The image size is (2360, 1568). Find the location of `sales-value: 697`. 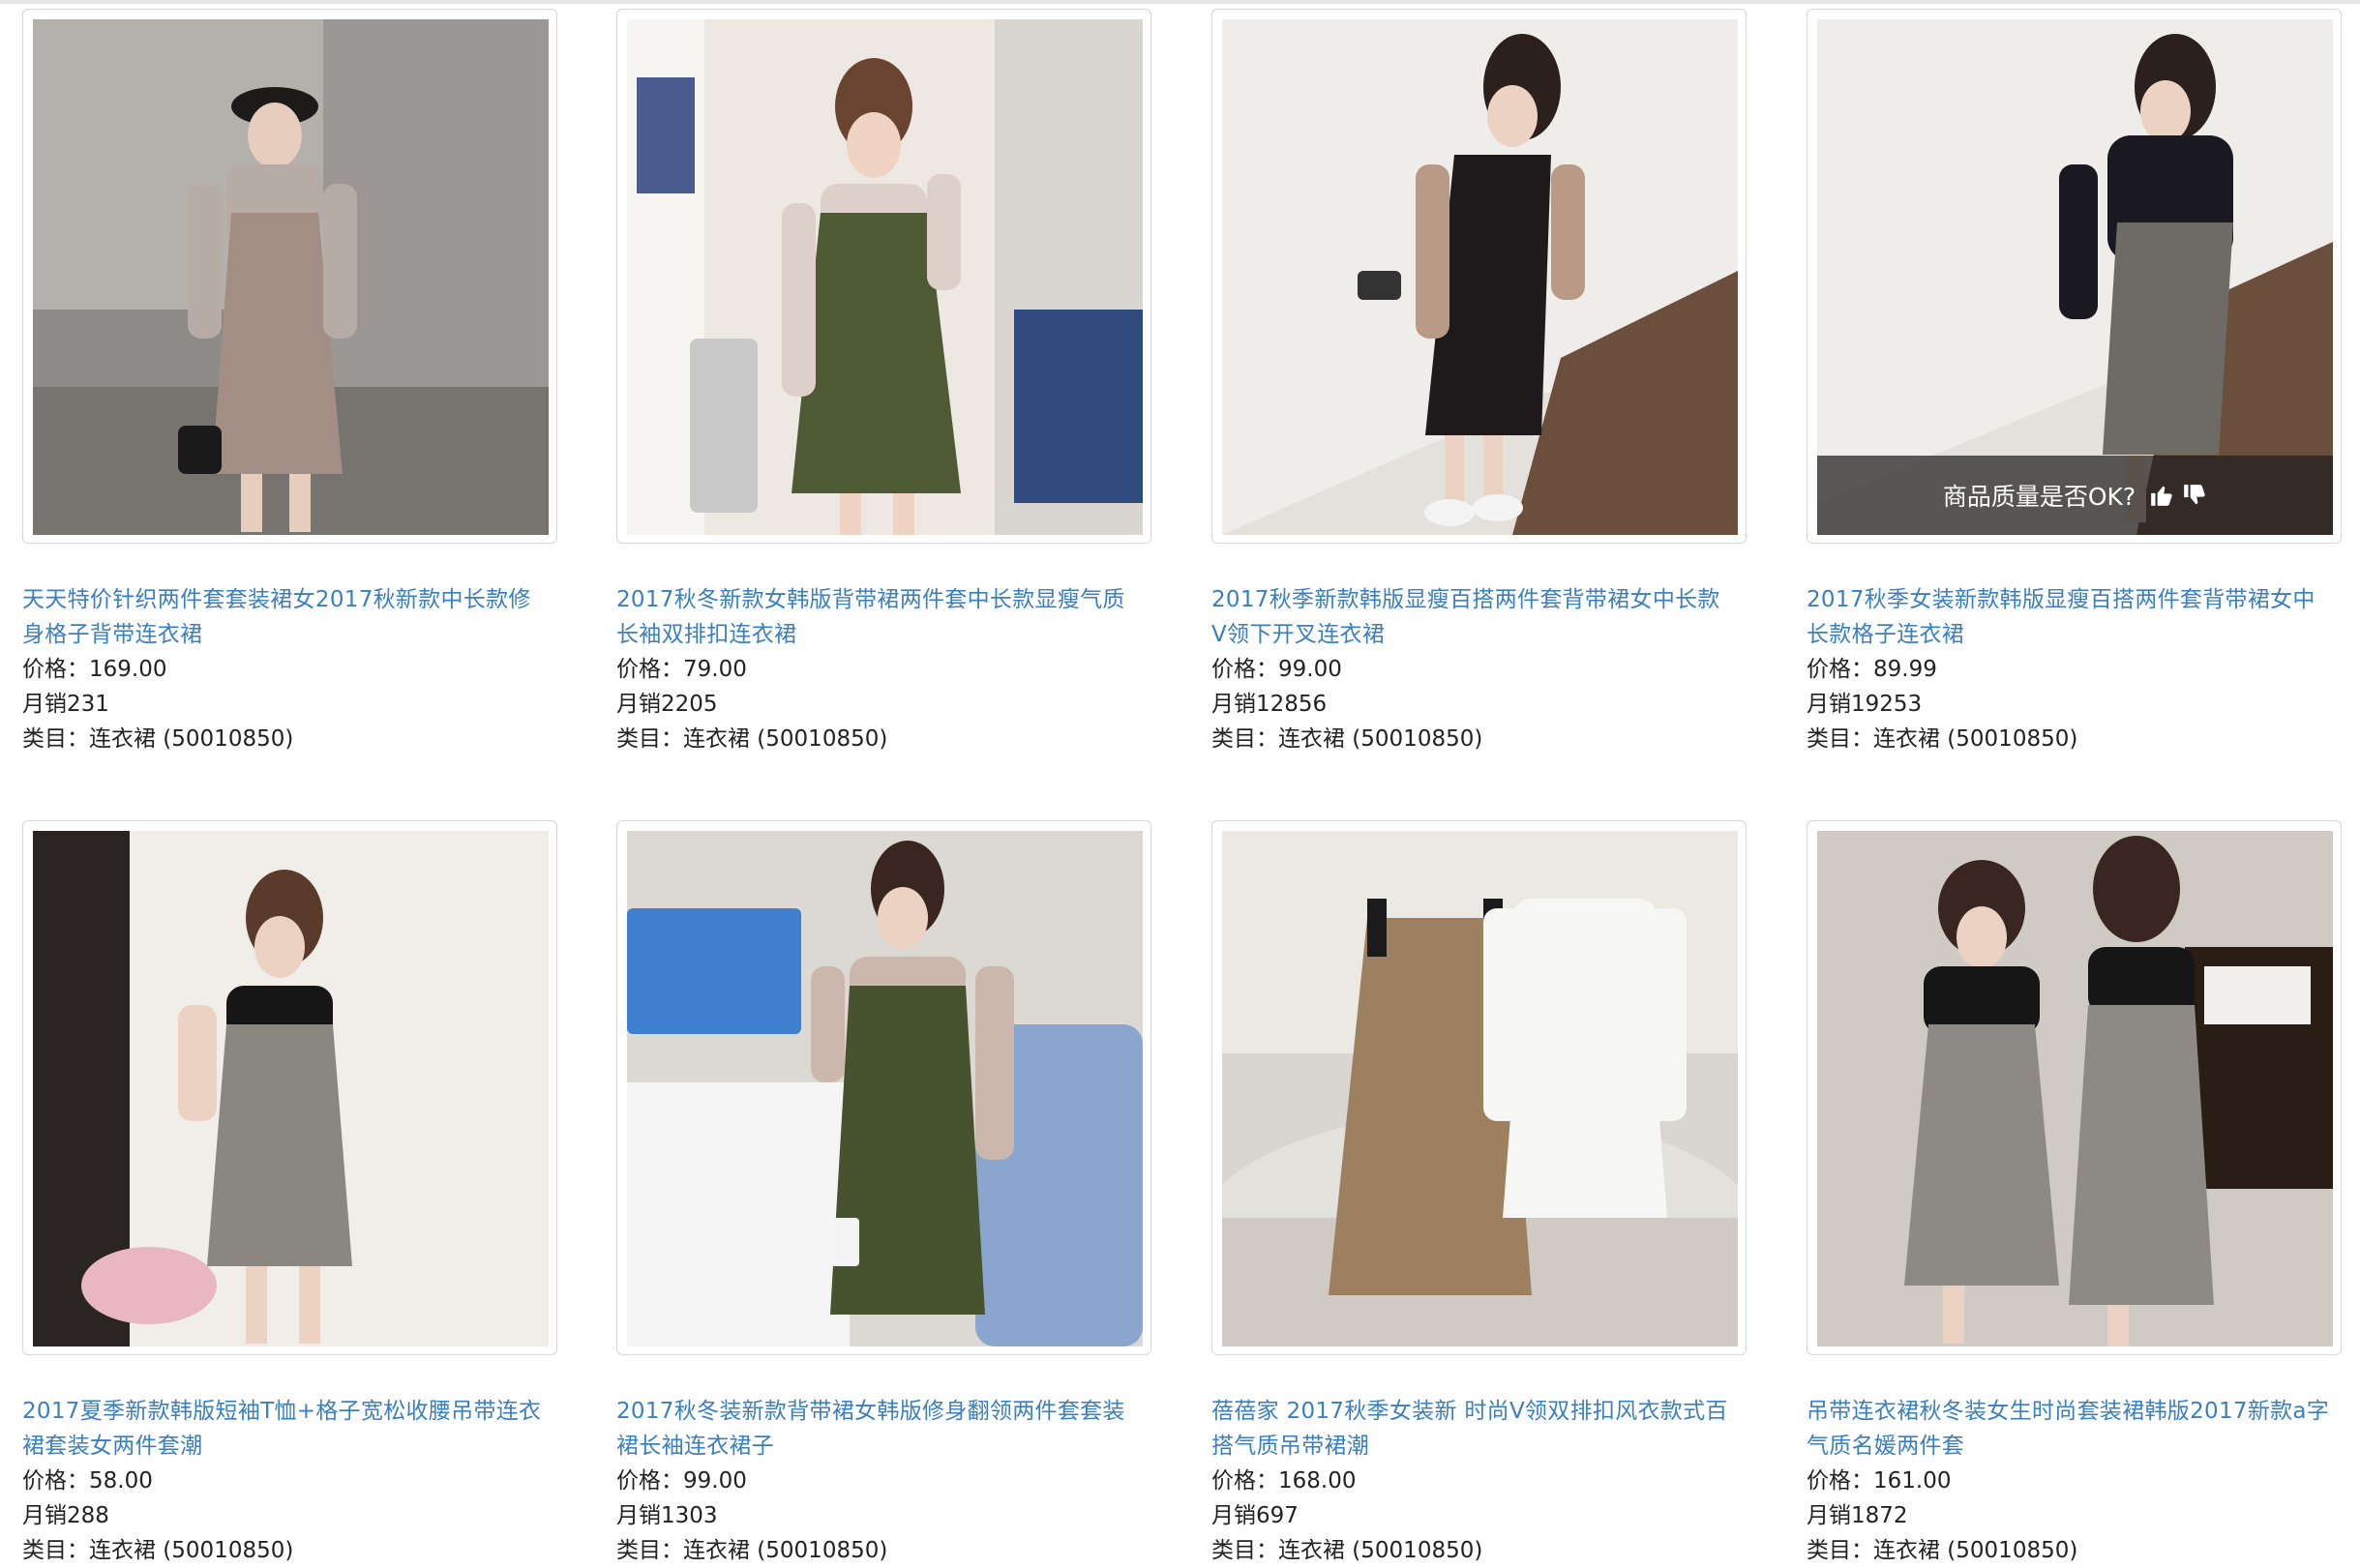

sales-value: 697 is located at coordinates (1278, 1515).